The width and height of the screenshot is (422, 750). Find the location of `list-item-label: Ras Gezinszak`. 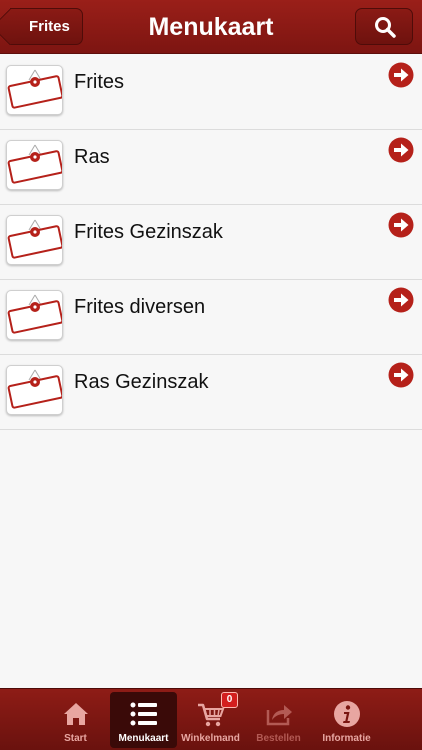

list-item-label: Ras Gezinszak is located at coordinates (141, 382).